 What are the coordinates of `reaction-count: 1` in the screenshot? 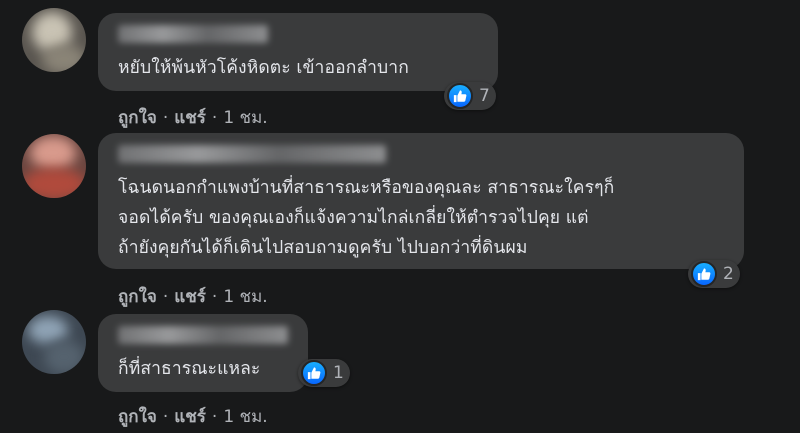 It's located at (338, 373).